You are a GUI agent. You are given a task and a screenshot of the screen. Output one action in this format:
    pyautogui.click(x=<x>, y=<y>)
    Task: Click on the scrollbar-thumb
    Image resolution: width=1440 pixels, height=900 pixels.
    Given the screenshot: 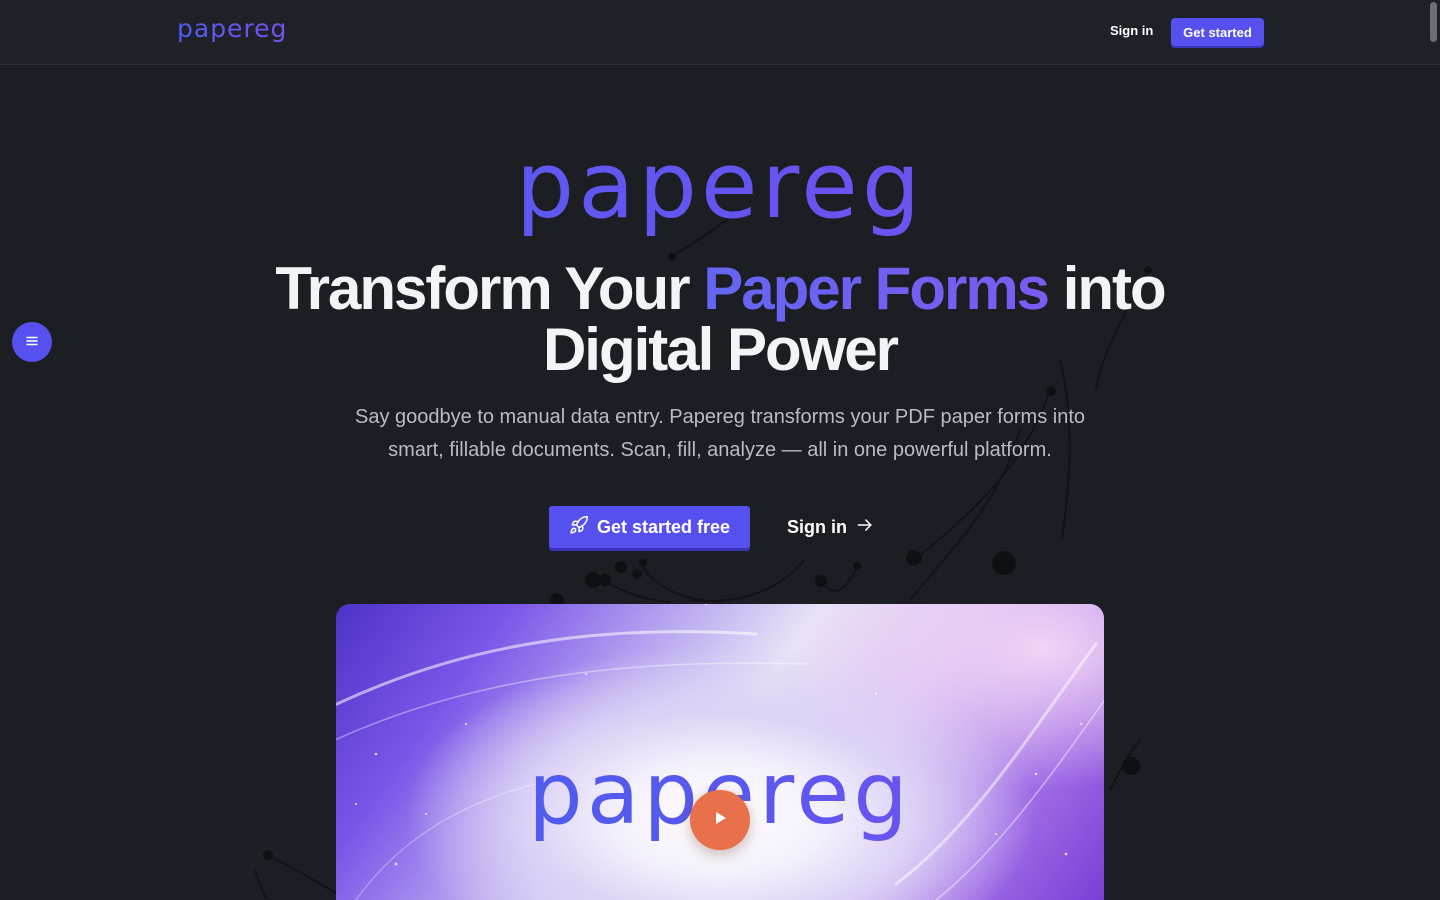 What is the action you would take?
    pyautogui.click(x=1433, y=22)
    